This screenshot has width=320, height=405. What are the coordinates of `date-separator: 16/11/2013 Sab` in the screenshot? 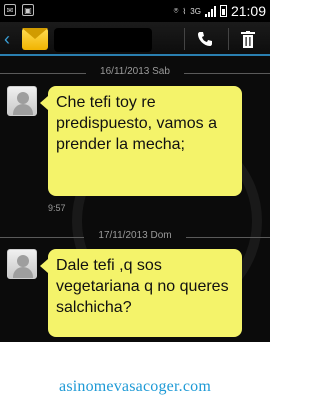 It's located at (135, 73).